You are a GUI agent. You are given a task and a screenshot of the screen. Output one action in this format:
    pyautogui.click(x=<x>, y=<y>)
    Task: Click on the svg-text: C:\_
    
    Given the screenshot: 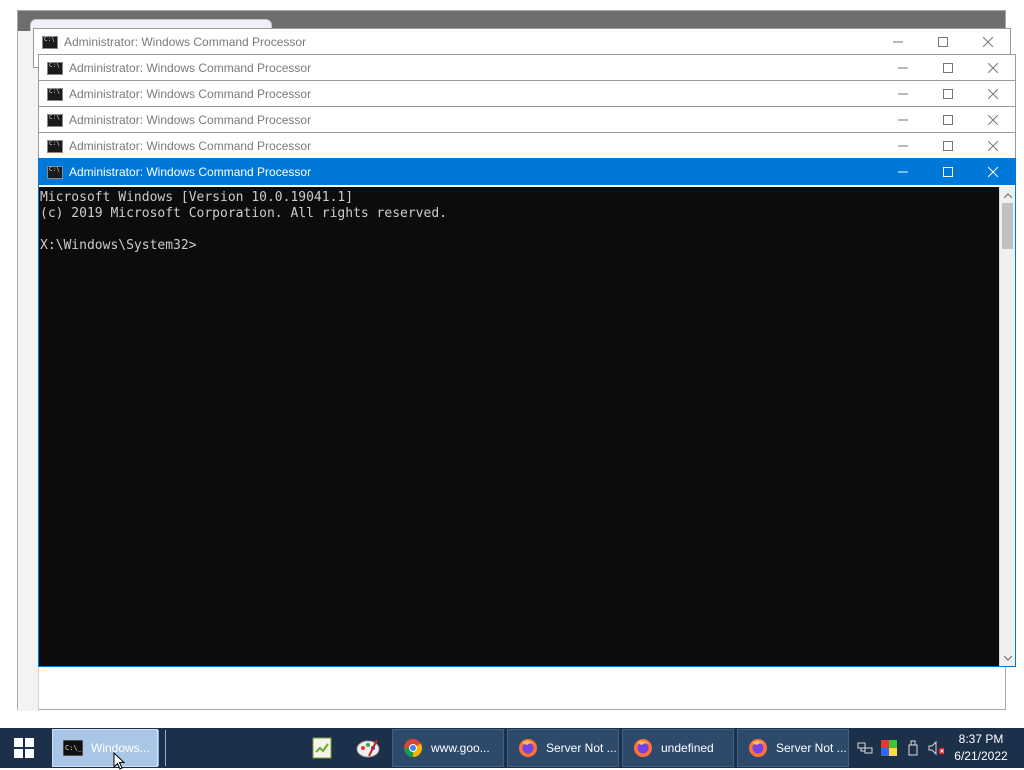 What is the action you would take?
    pyautogui.click(x=74, y=748)
    